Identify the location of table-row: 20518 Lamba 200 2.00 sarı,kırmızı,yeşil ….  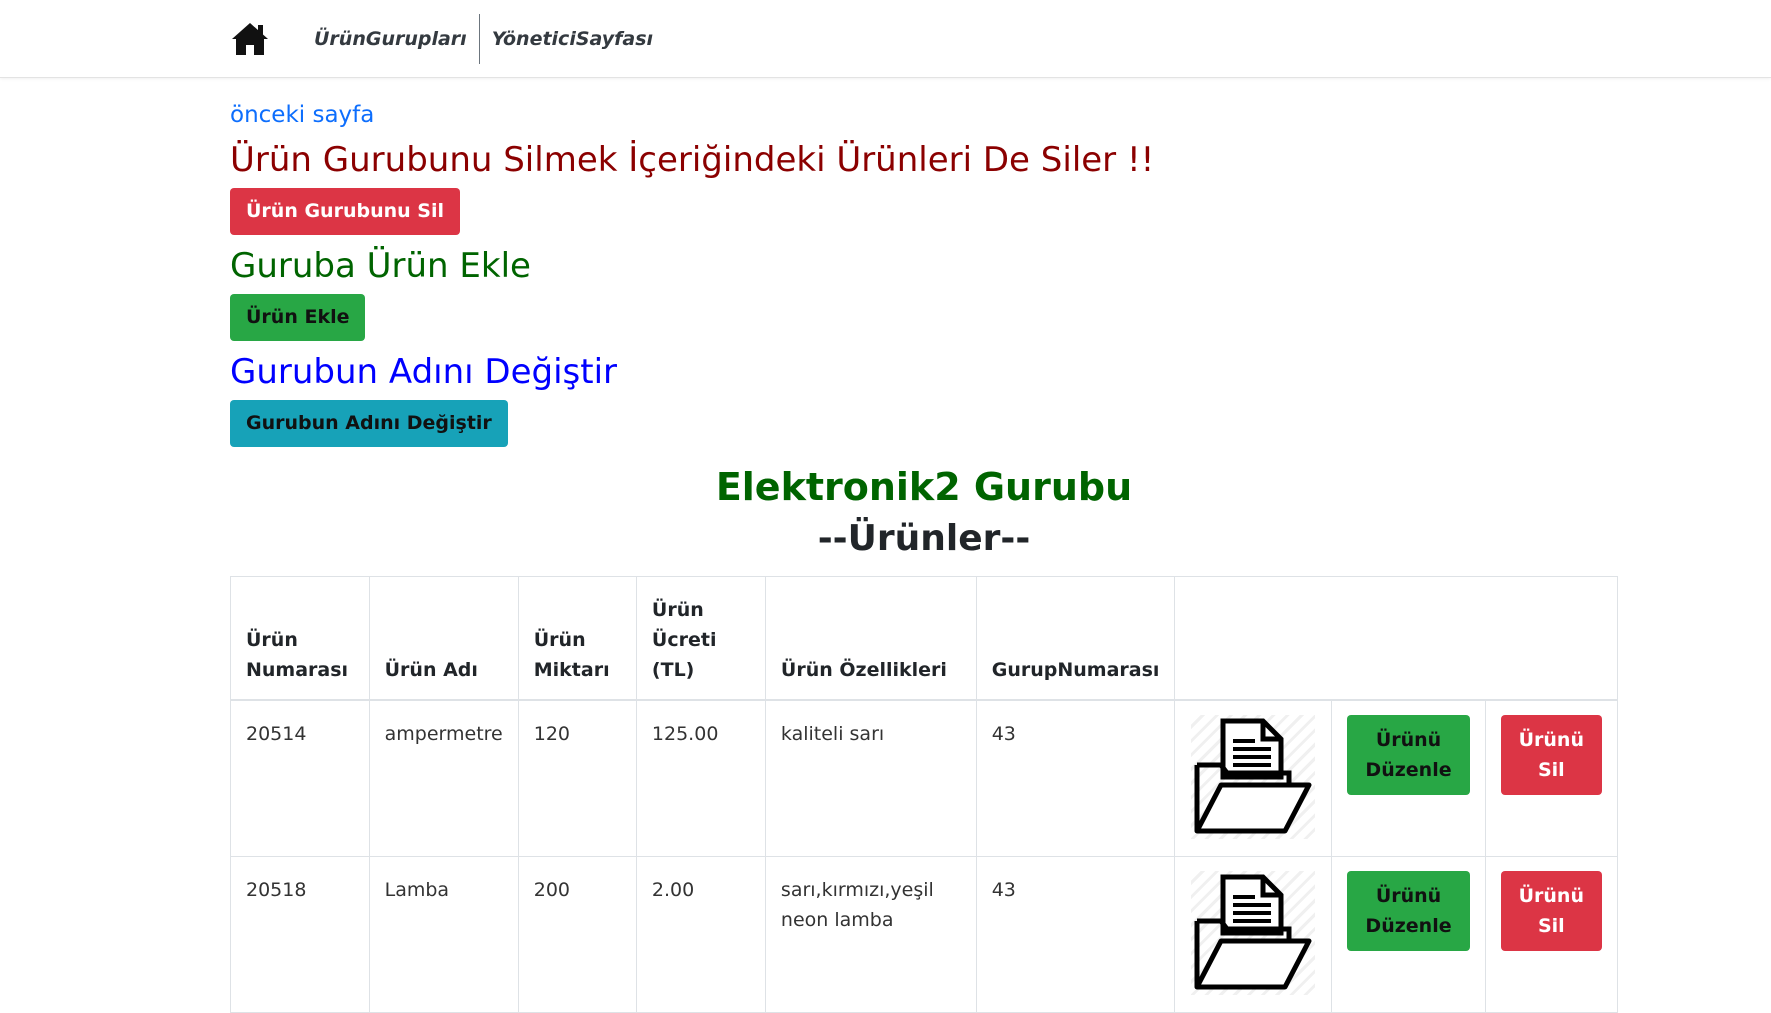
(924, 934).